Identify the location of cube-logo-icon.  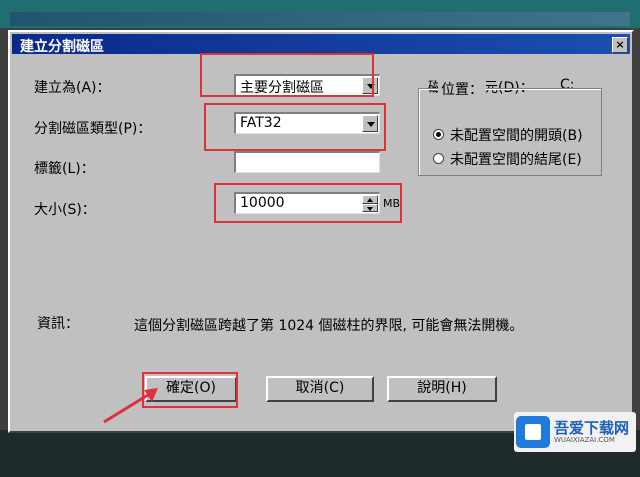
(533, 432).